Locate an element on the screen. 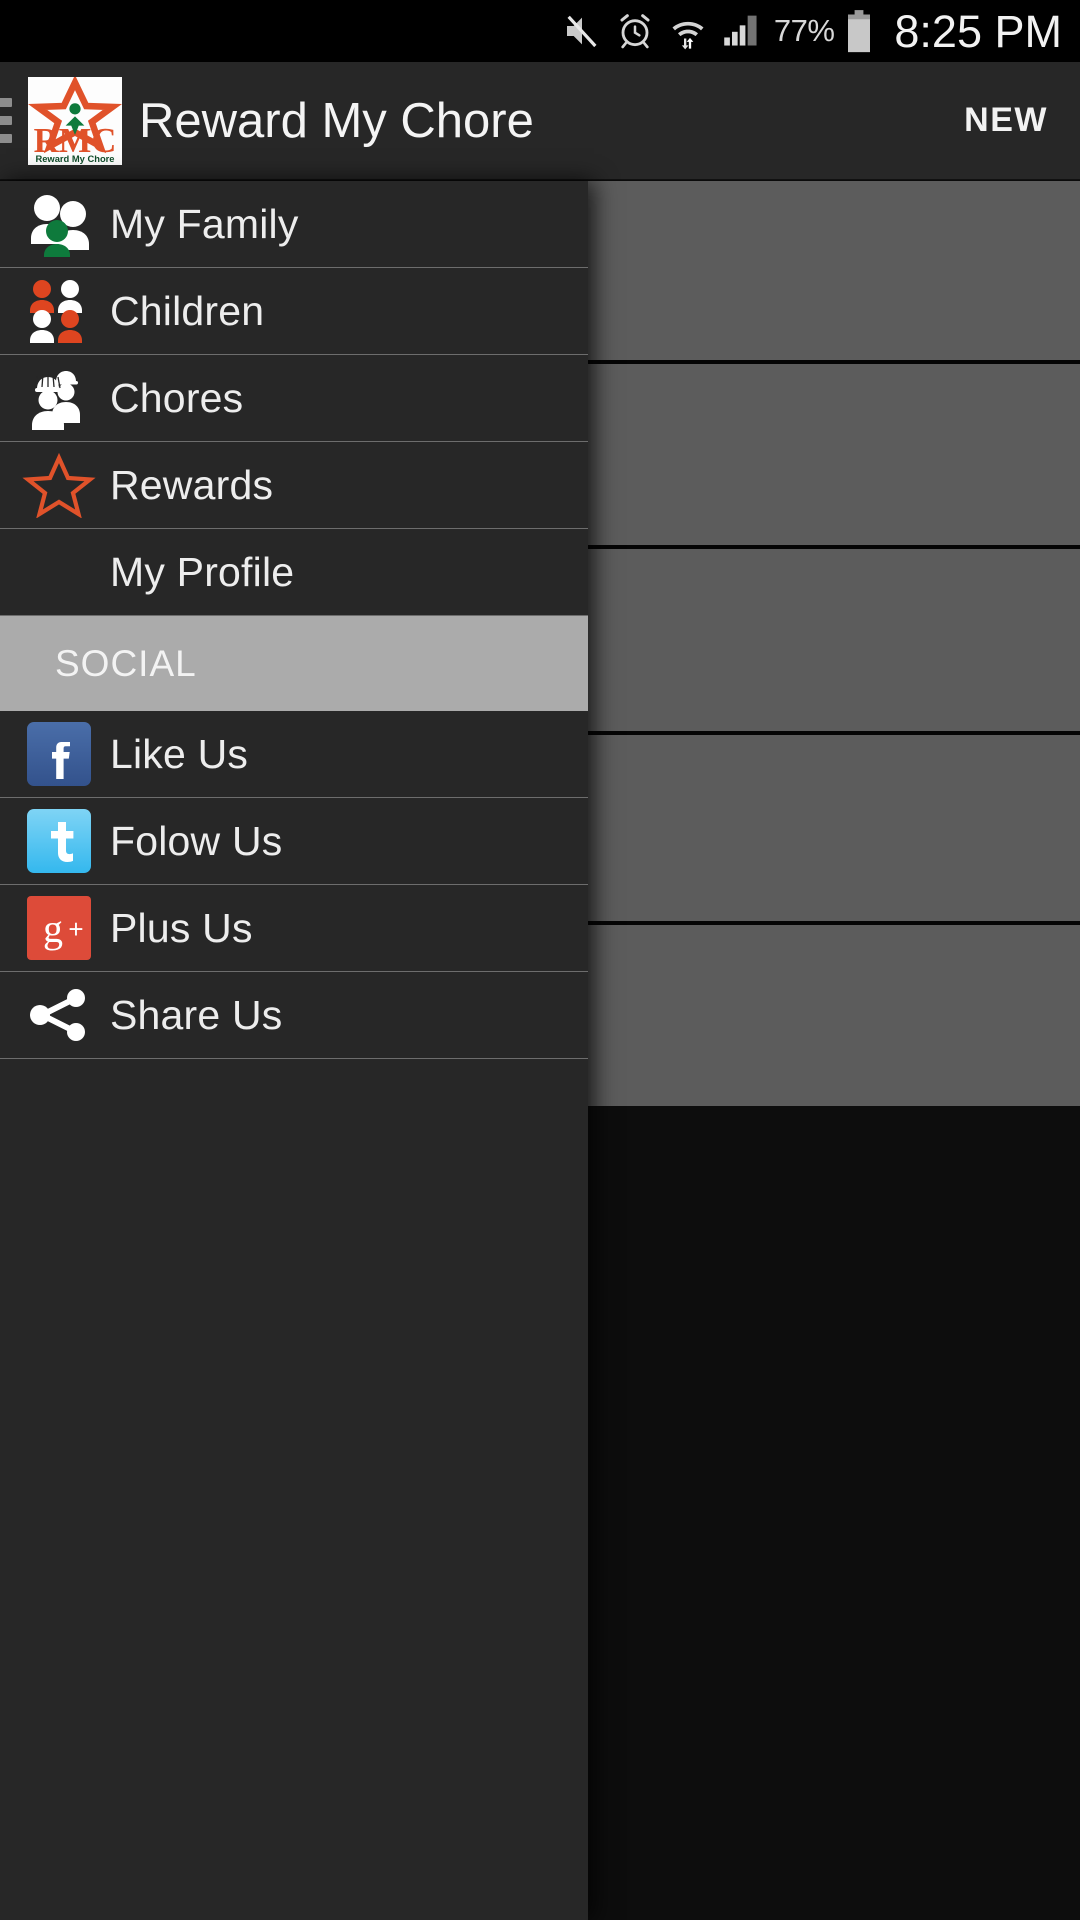 Image resolution: width=1080 pixels, height=1920 pixels. share-icon is located at coordinates (59, 1015).